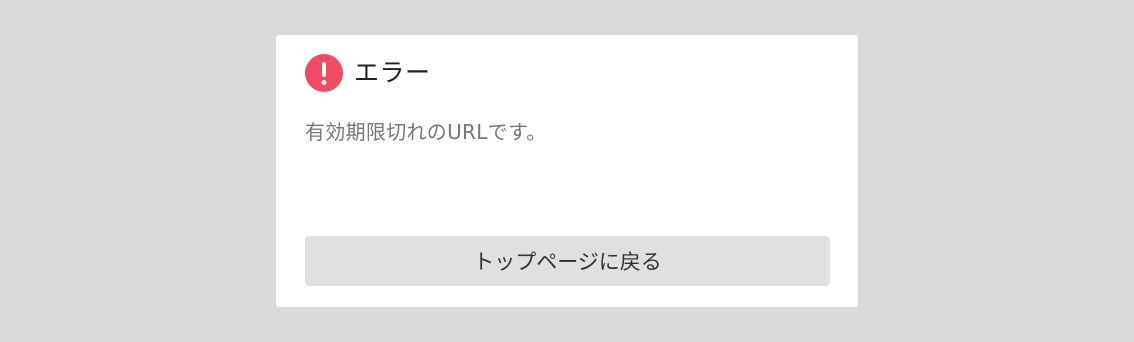  Describe the element at coordinates (324, 73) in the screenshot. I see `exclamation-circle-icon` at that location.